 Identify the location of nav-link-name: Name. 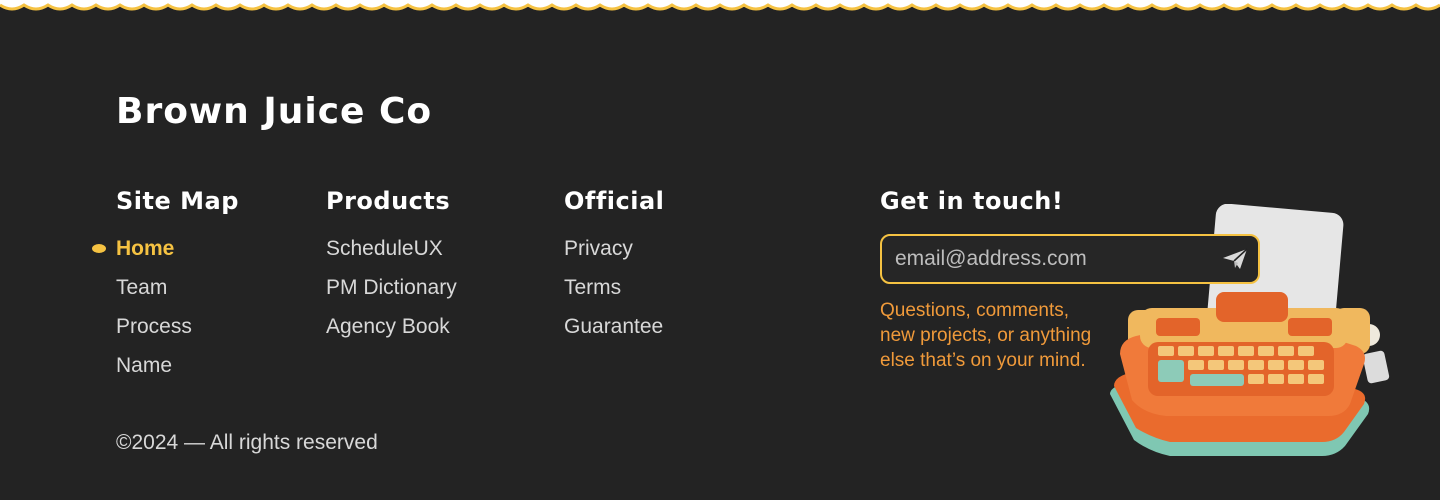
(177, 365).